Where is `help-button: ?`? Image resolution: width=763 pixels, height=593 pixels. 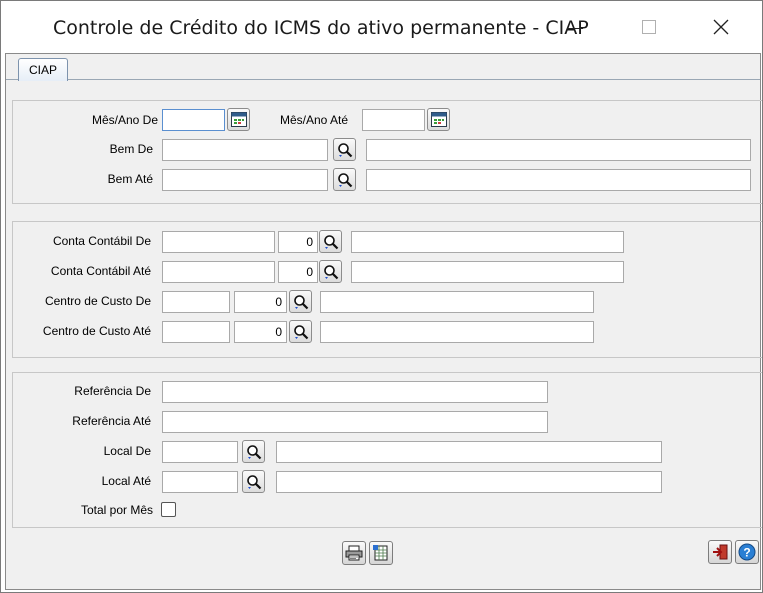 help-button: ? is located at coordinates (747, 552).